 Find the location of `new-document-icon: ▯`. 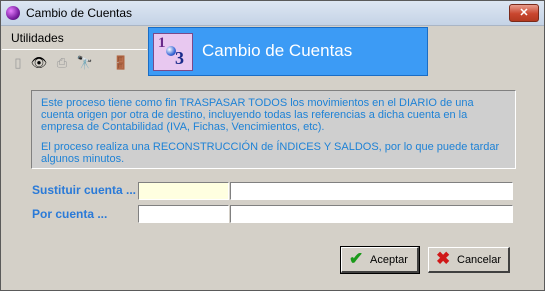

new-document-icon: ▯ is located at coordinates (18, 63).